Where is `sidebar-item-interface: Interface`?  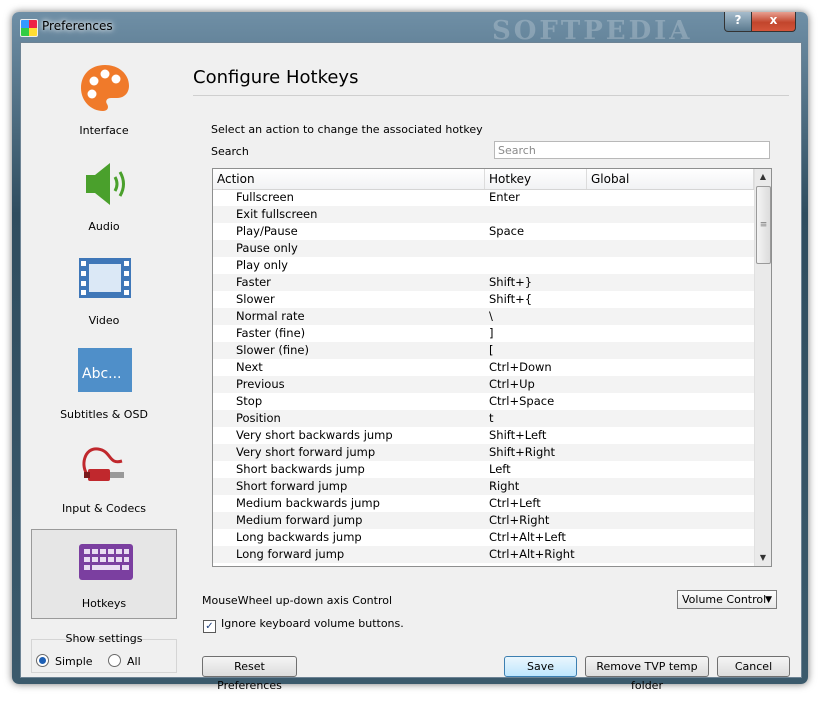 sidebar-item-interface: Interface is located at coordinates (104, 100).